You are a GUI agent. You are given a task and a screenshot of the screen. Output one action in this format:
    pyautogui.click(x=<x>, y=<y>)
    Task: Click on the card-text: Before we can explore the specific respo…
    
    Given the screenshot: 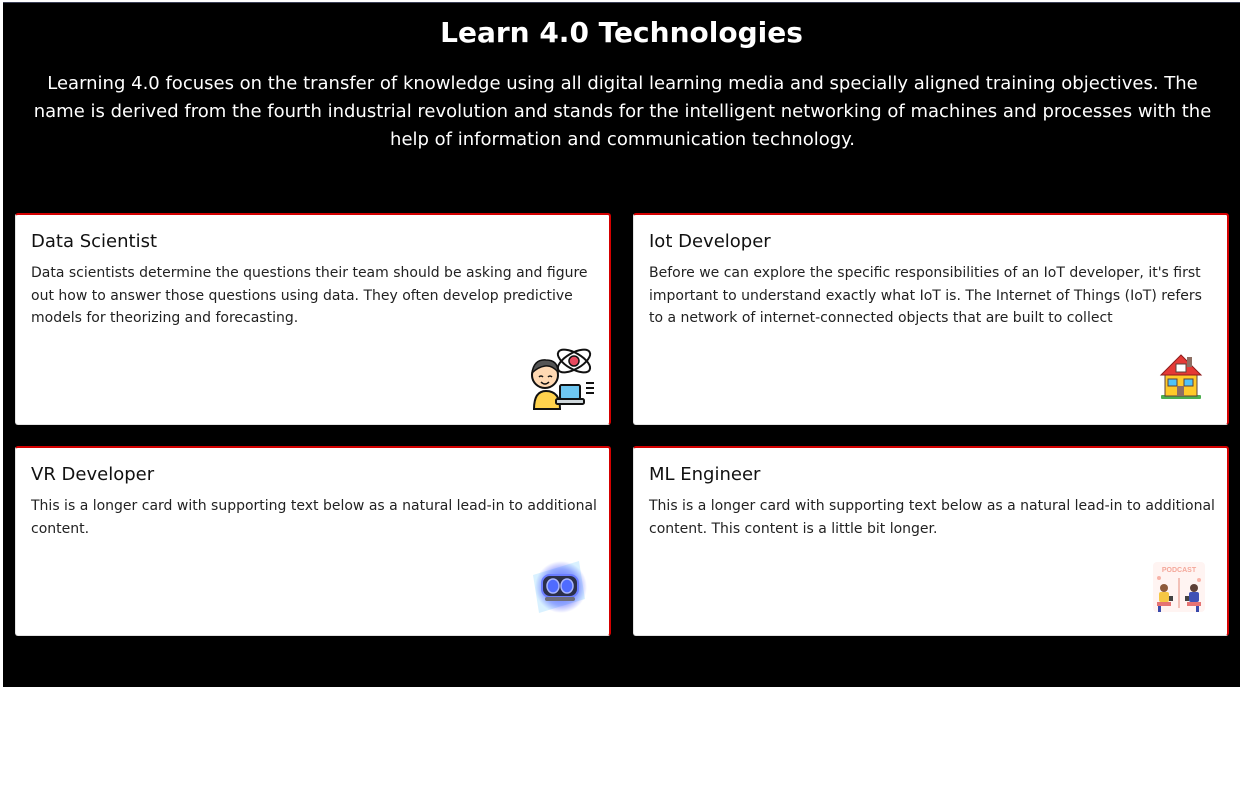 What is the action you would take?
    pyautogui.click(x=925, y=295)
    